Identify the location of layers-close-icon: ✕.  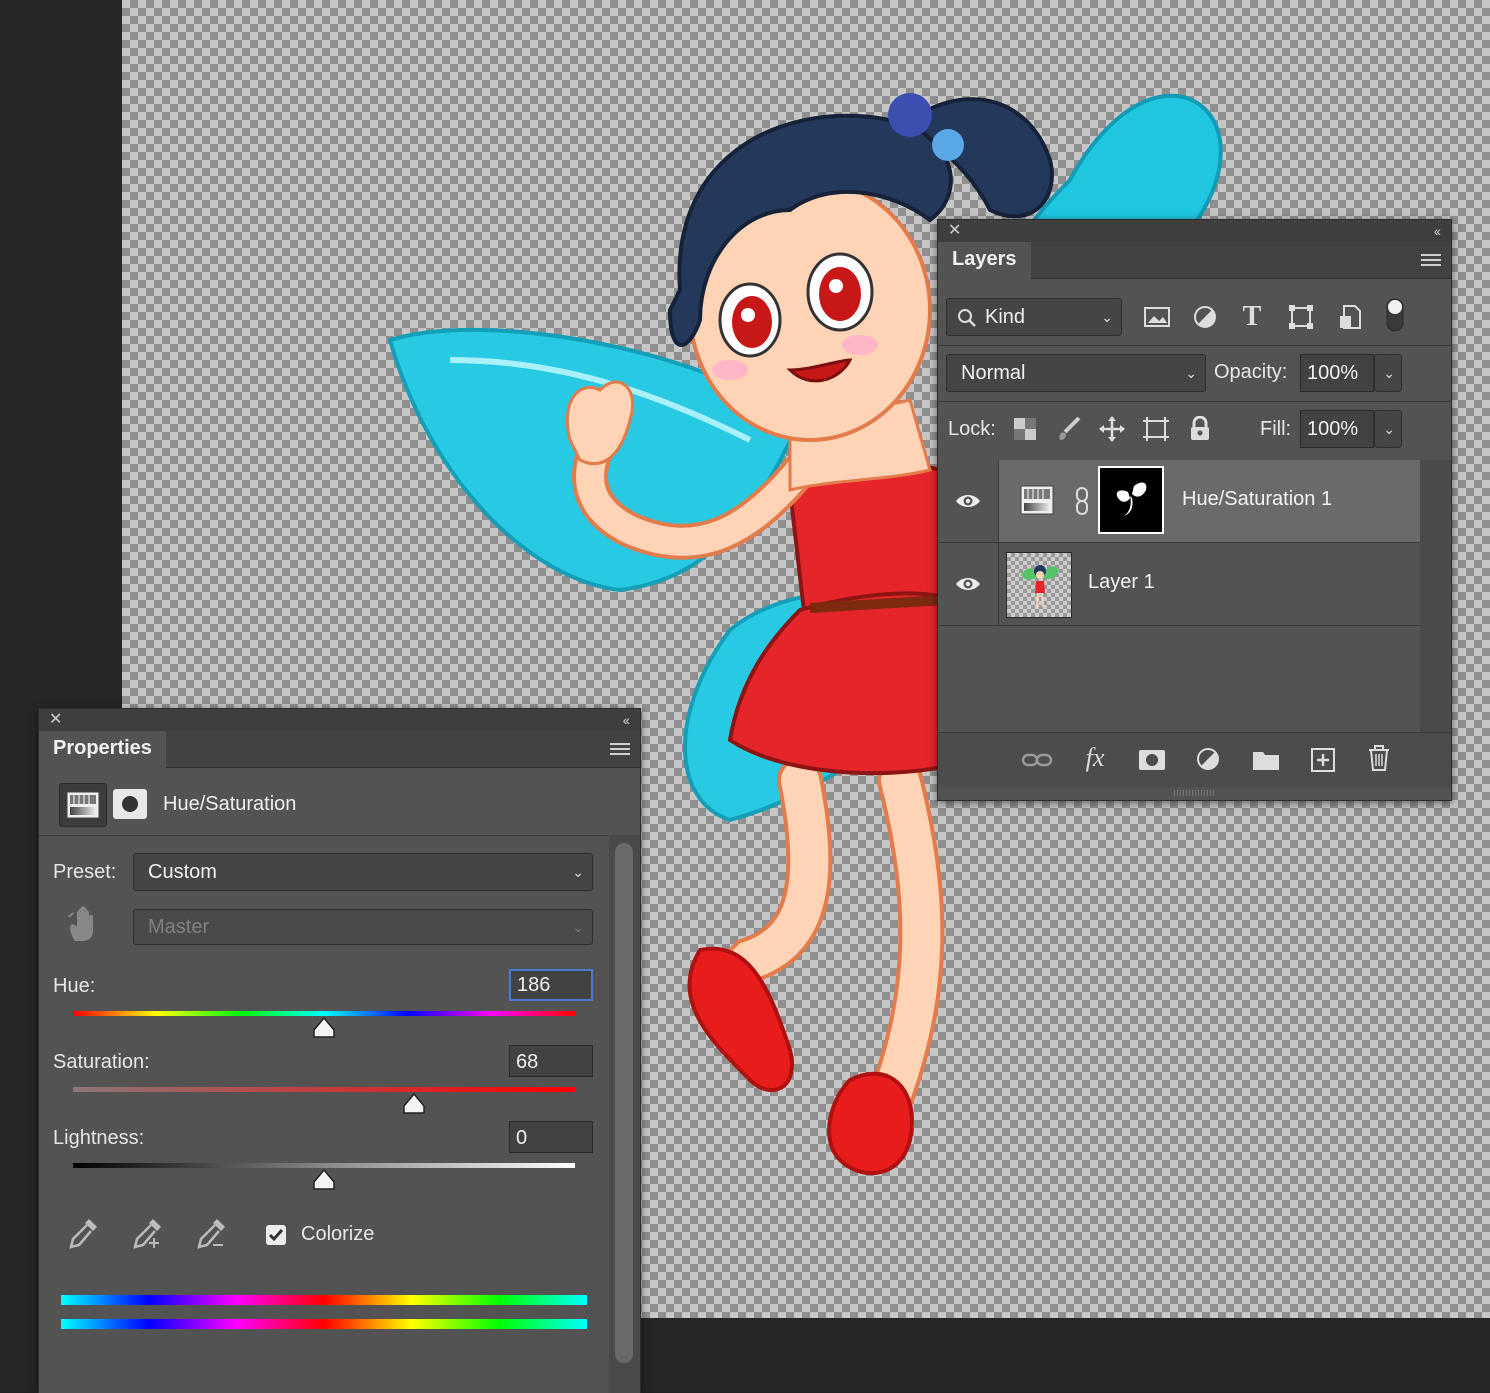
(954, 231).